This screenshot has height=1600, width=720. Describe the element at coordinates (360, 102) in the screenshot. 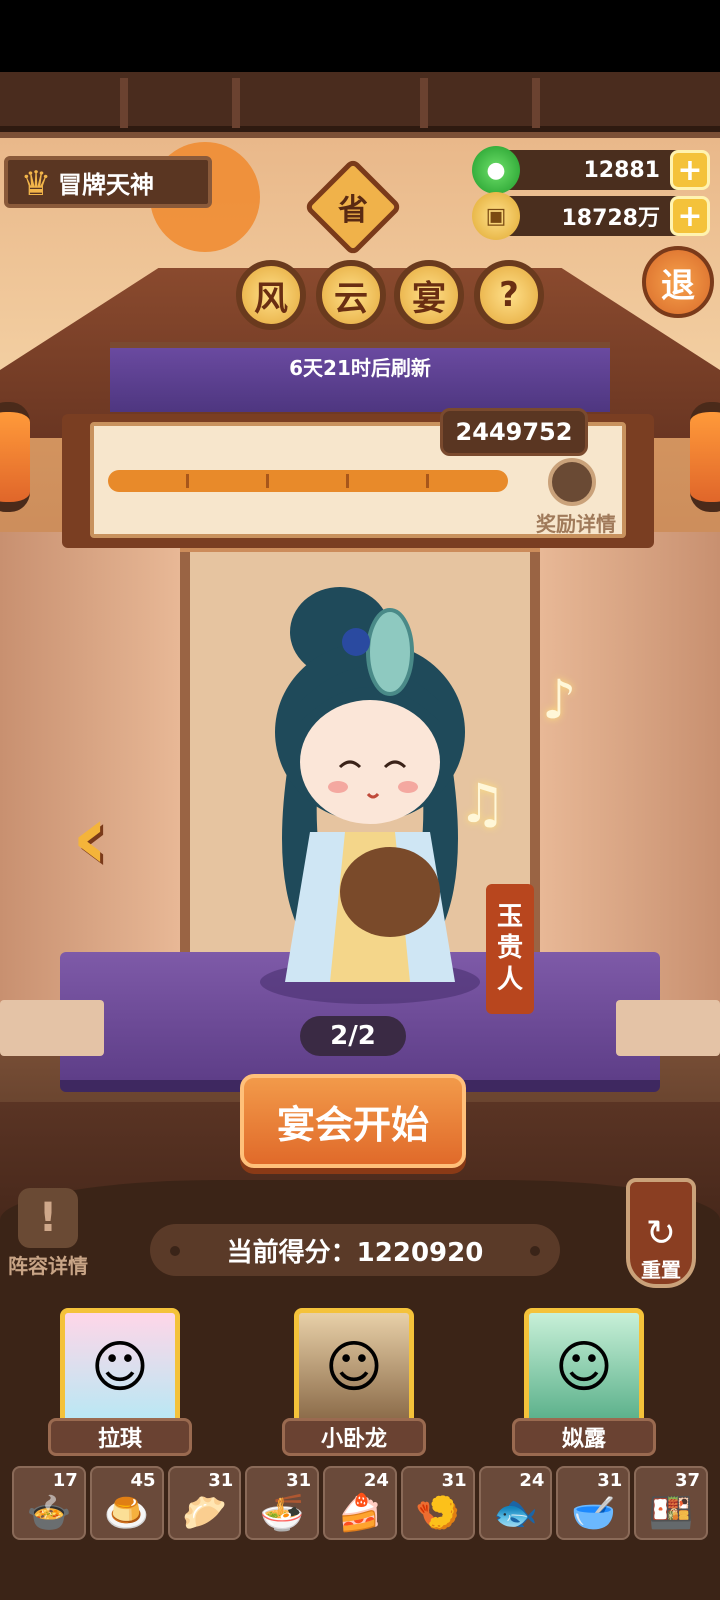

I see `roof-beam` at that location.